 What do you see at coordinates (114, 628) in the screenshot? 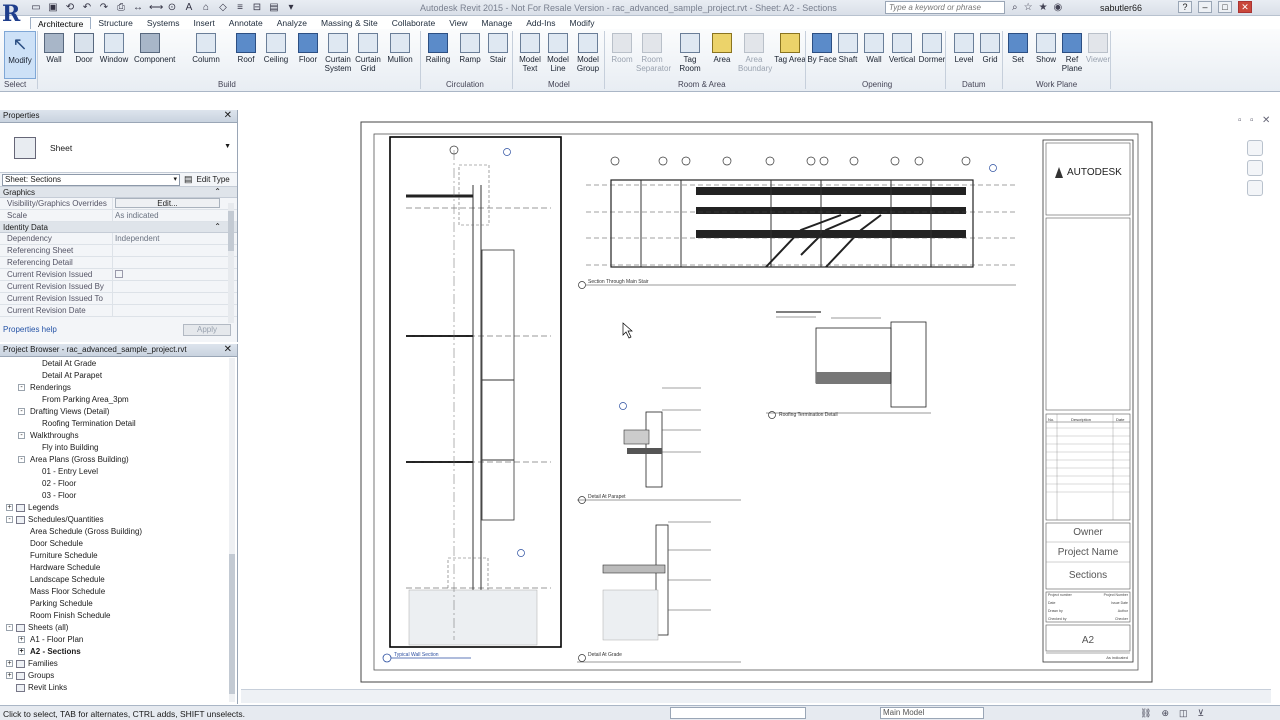
I see `browser-node: - Sheets (all)` at bounding box center [114, 628].